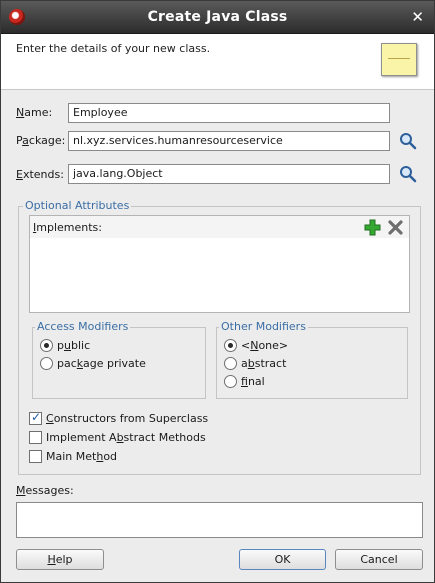 This screenshot has height=583, width=435. Describe the element at coordinates (219, 227) in the screenshot. I see `implements-header: Implements:` at that location.